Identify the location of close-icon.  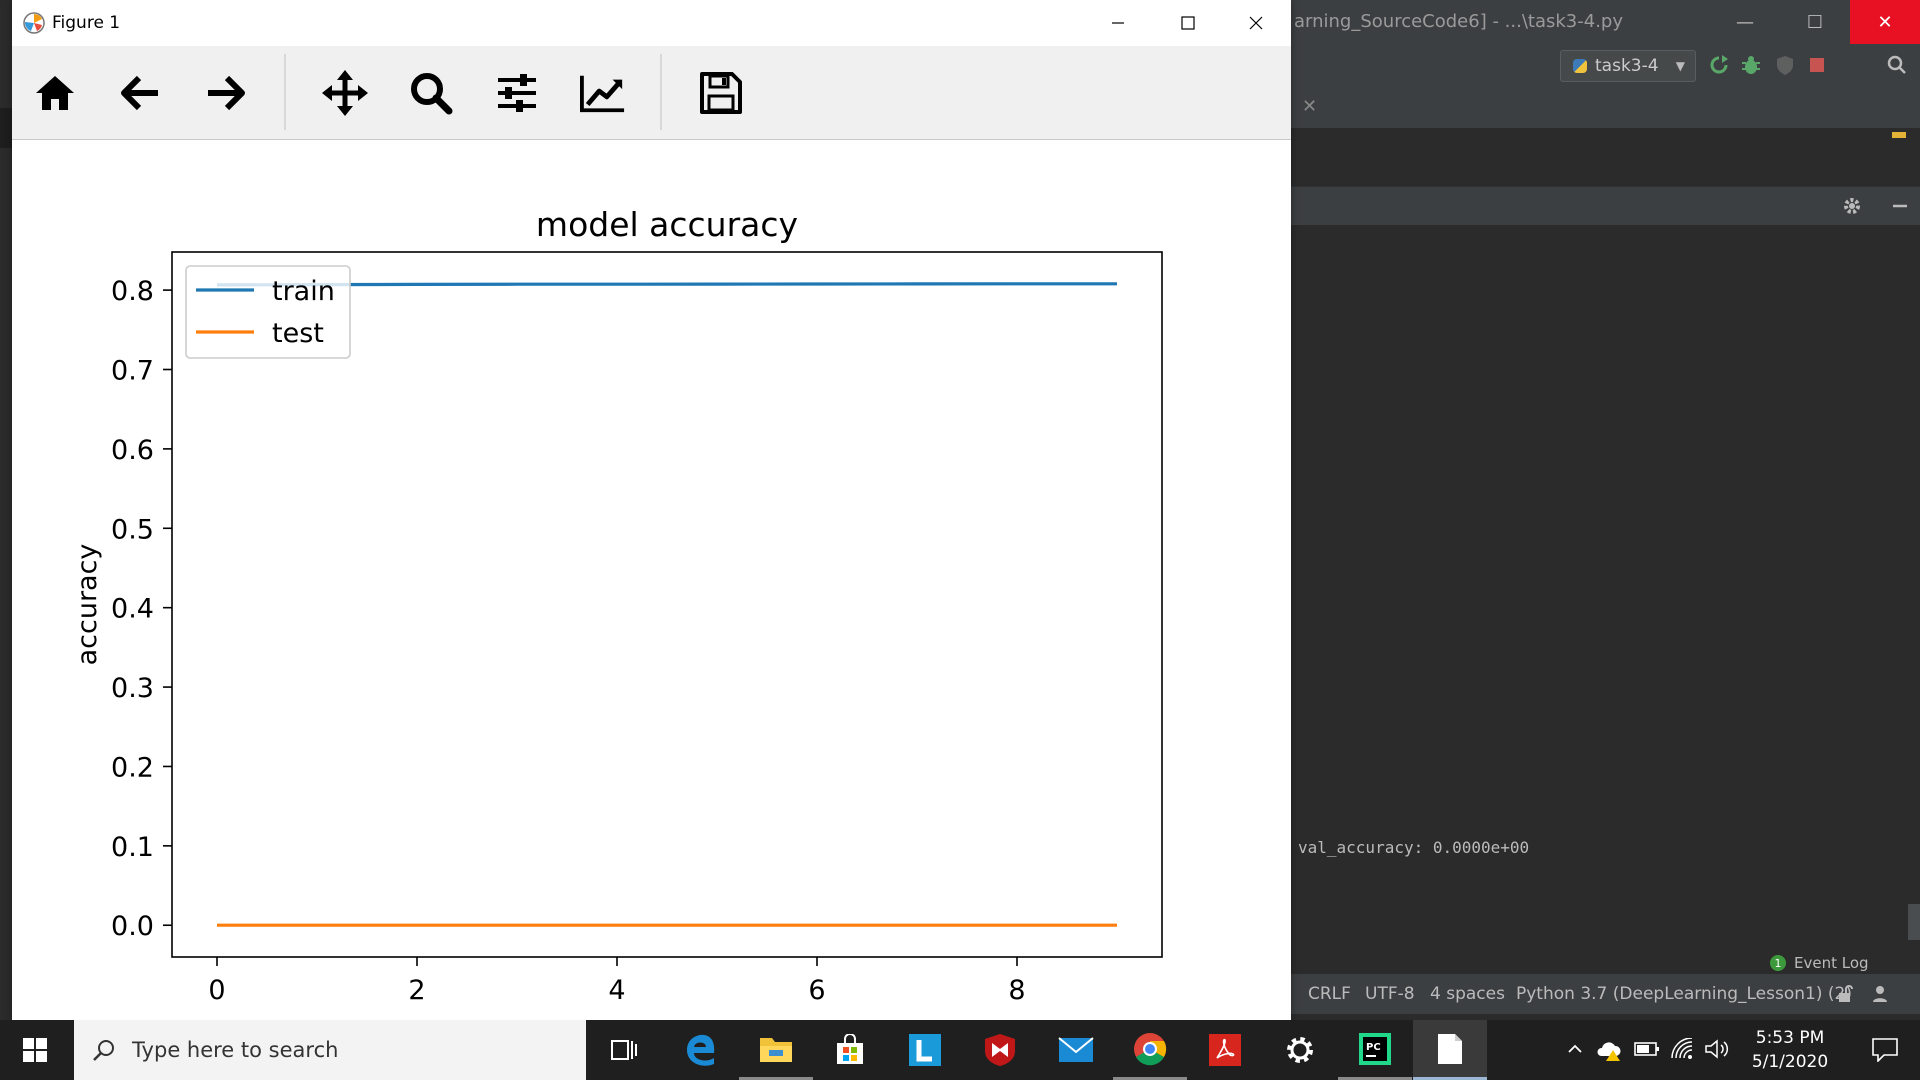
(1256, 23).